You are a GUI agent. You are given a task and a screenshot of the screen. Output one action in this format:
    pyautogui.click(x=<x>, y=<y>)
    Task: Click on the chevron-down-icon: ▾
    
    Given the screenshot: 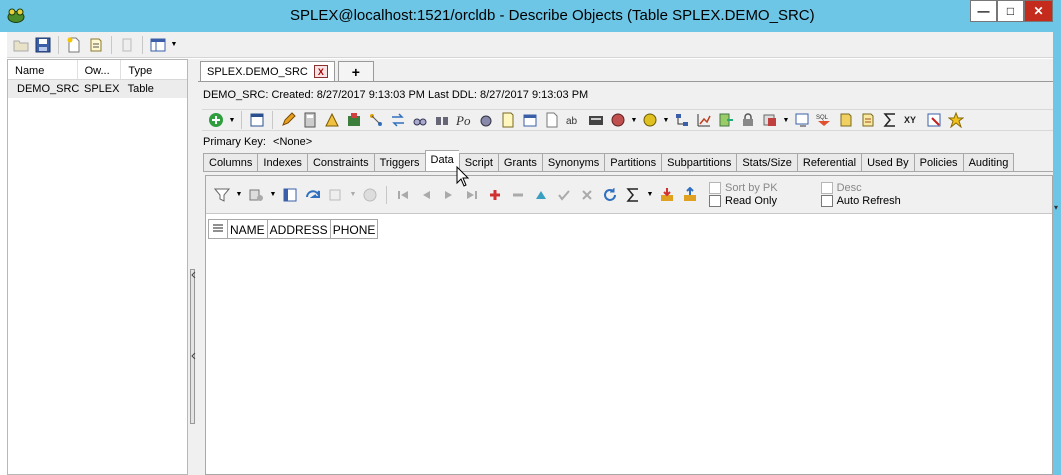 What is the action you would take?
    pyautogui.click(x=1056, y=207)
    